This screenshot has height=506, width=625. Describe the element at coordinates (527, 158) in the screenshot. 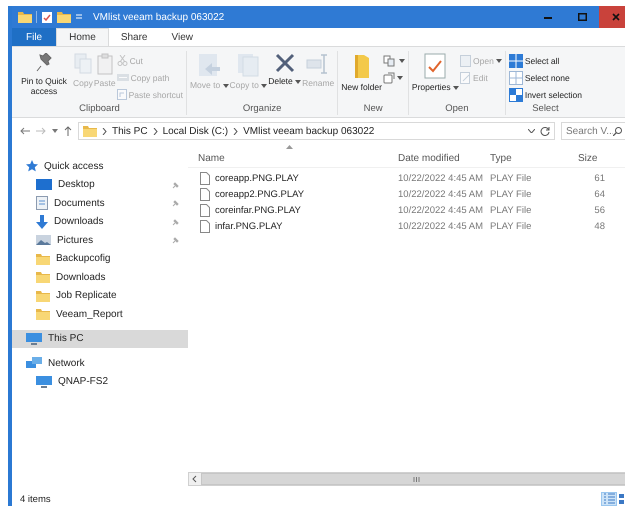

I see `column-header: Type` at that location.